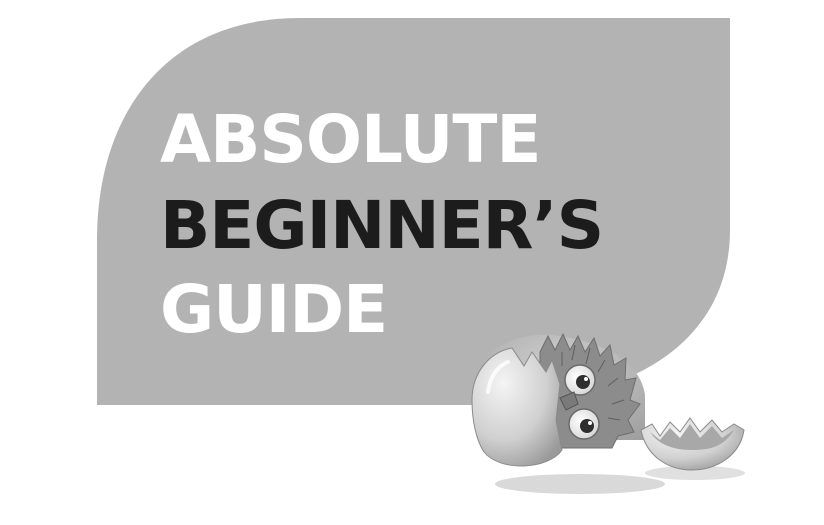  Describe the element at coordinates (382, 225) in the screenshot. I see `title-line-beginners: BEGINNER’S` at that location.